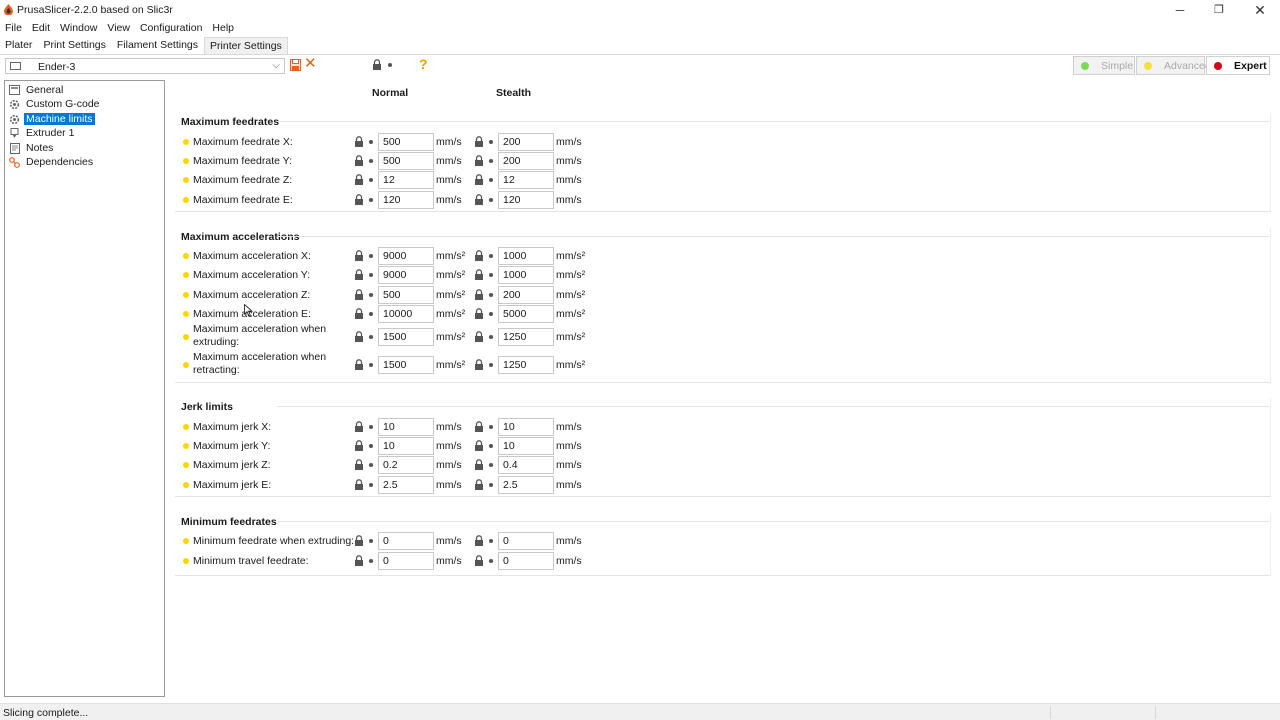 The image size is (1280, 720). Describe the element at coordinates (406, 541) in the screenshot. I see `normal-value-input: 0` at that location.